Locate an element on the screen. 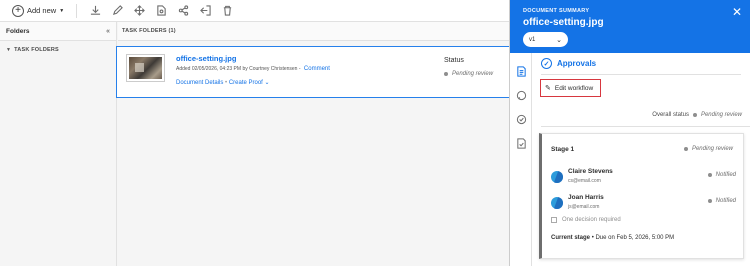 The image size is (750, 266). exit-icon is located at coordinates (205, 11).